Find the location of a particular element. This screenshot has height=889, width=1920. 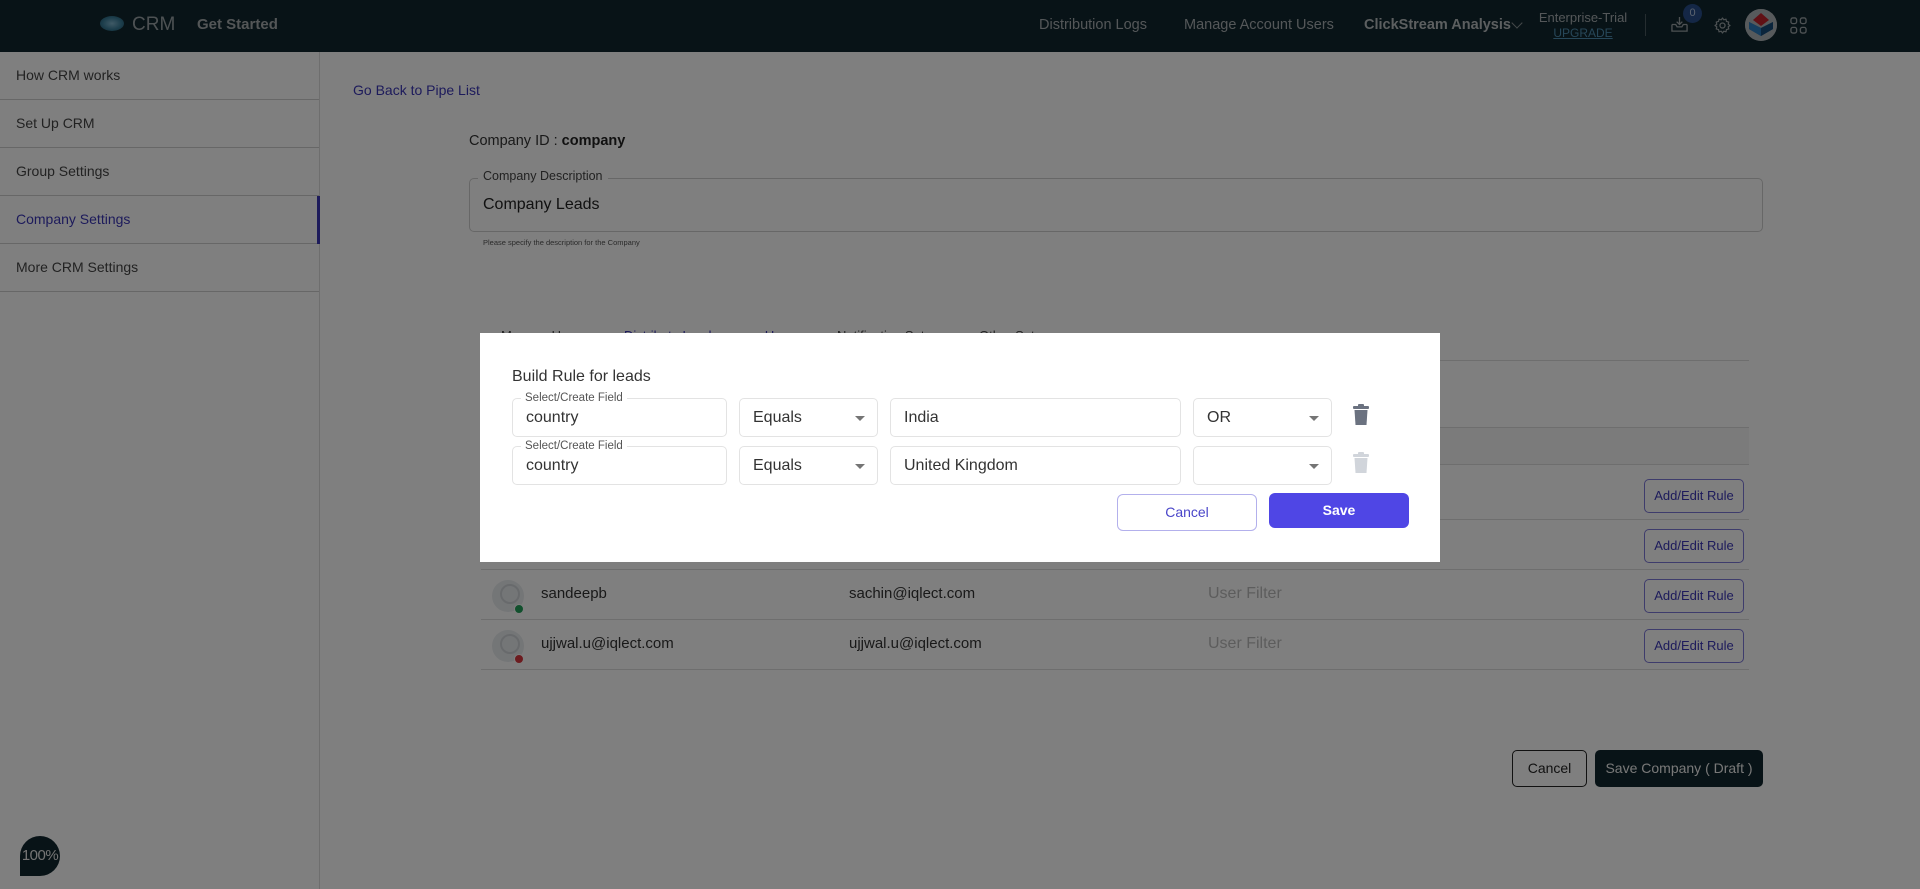

rule-joiner-value: OR is located at coordinates (1219, 417).